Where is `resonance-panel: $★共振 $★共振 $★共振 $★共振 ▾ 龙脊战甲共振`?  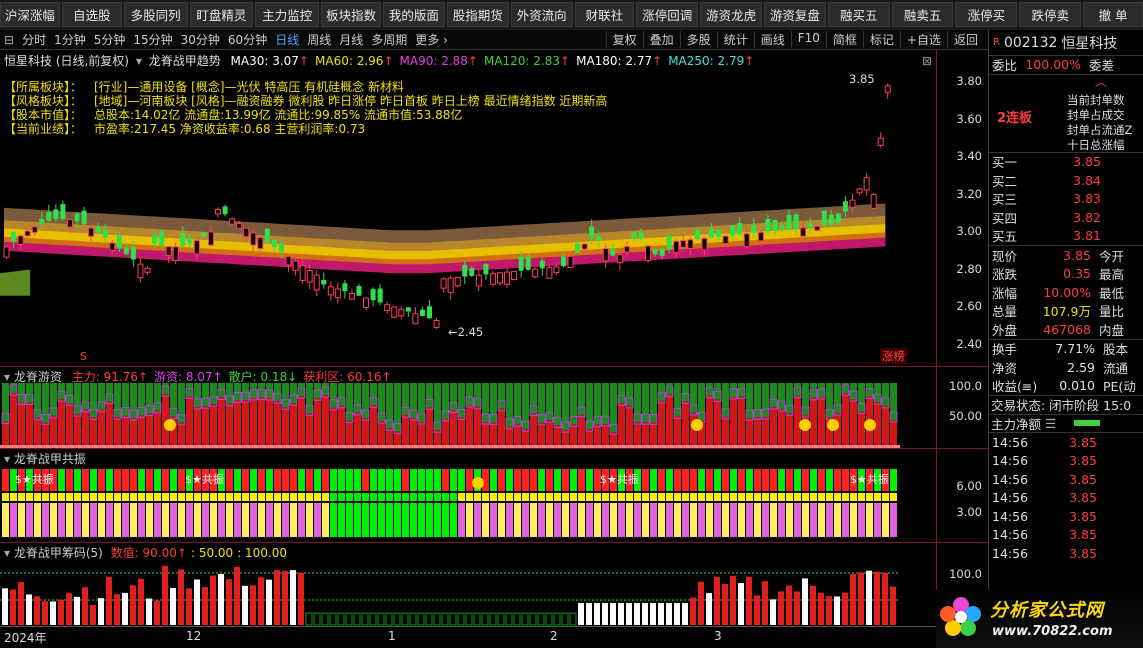 resonance-panel: $★共振 $★共振 $★共振 $★共振 ▾ 龙脊战甲共振 is located at coordinates (468, 495).